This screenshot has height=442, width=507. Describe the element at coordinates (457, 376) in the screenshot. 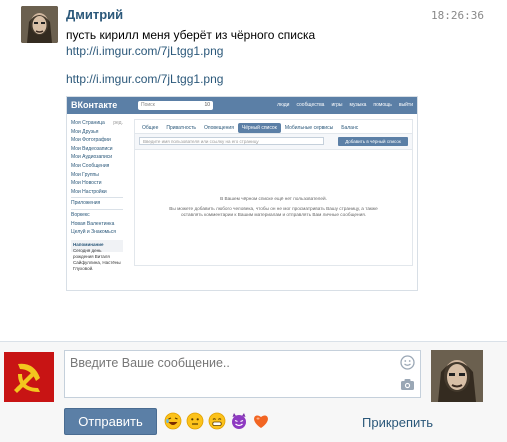

I see `recipient-avatar` at that location.